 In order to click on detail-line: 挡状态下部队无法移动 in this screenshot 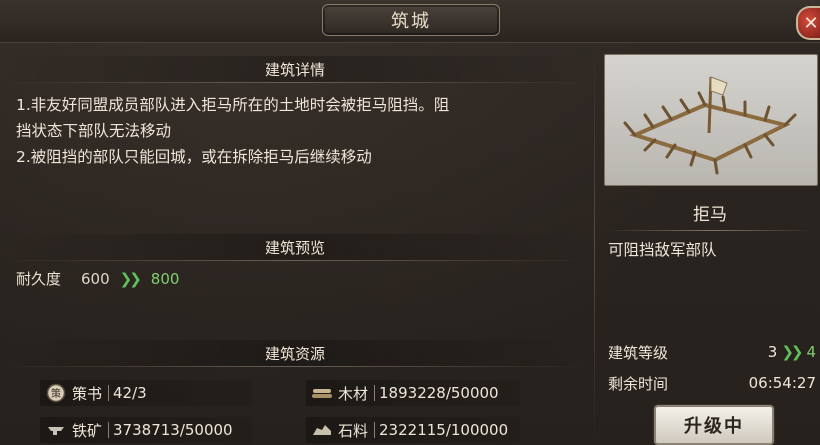, I will do `click(94, 131)`.